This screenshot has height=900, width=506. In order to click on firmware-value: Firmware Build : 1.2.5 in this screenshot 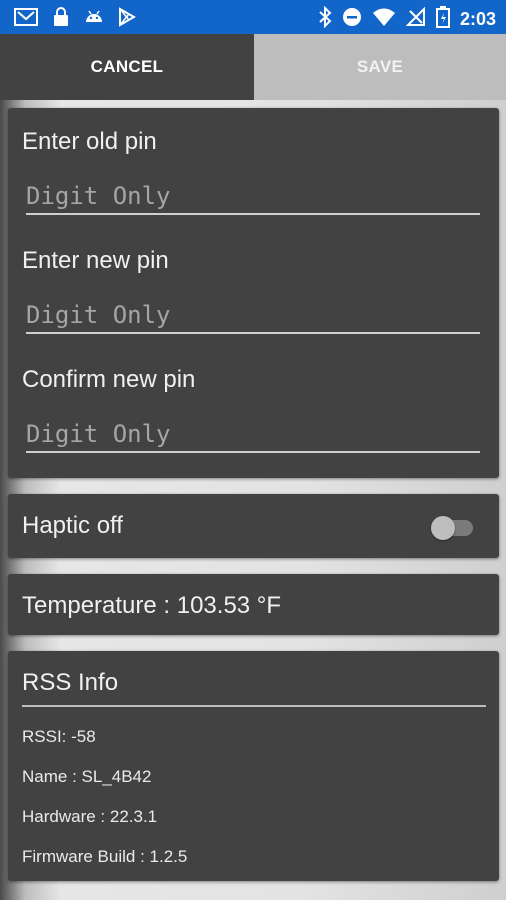, I will do `click(105, 856)`.